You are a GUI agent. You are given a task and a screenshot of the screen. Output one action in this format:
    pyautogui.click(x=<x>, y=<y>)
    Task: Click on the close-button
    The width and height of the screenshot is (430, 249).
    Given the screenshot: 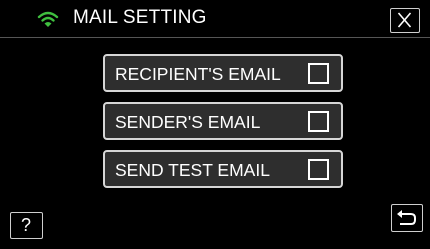 What is the action you would take?
    pyautogui.click(x=405, y=20)
    